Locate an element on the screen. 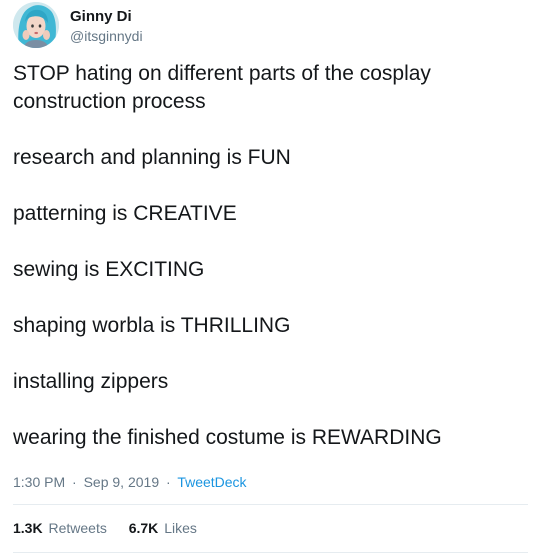  retweets-stat: 1.3K Retweets is located at coordinates (60, 528).